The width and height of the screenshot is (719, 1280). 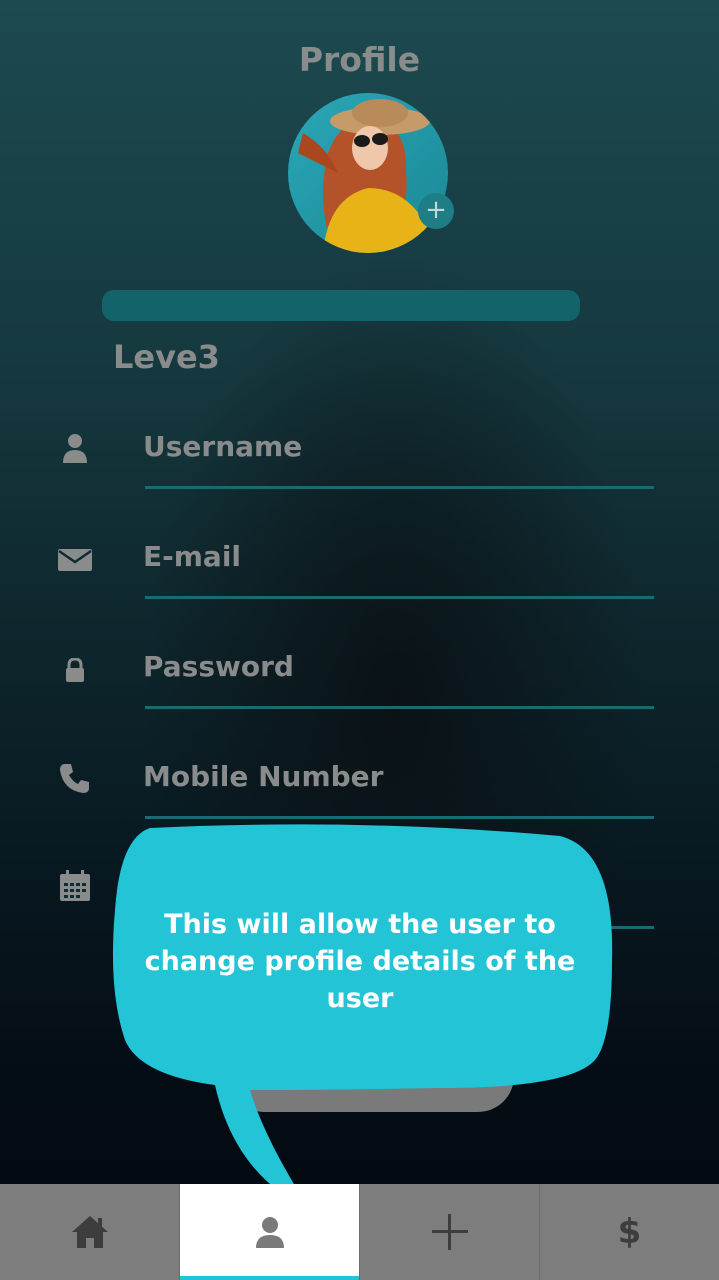 What do you see at coordinates (222, 446) in the screenshot?
I see `username-field: Username` at bounding box center [222, 446].